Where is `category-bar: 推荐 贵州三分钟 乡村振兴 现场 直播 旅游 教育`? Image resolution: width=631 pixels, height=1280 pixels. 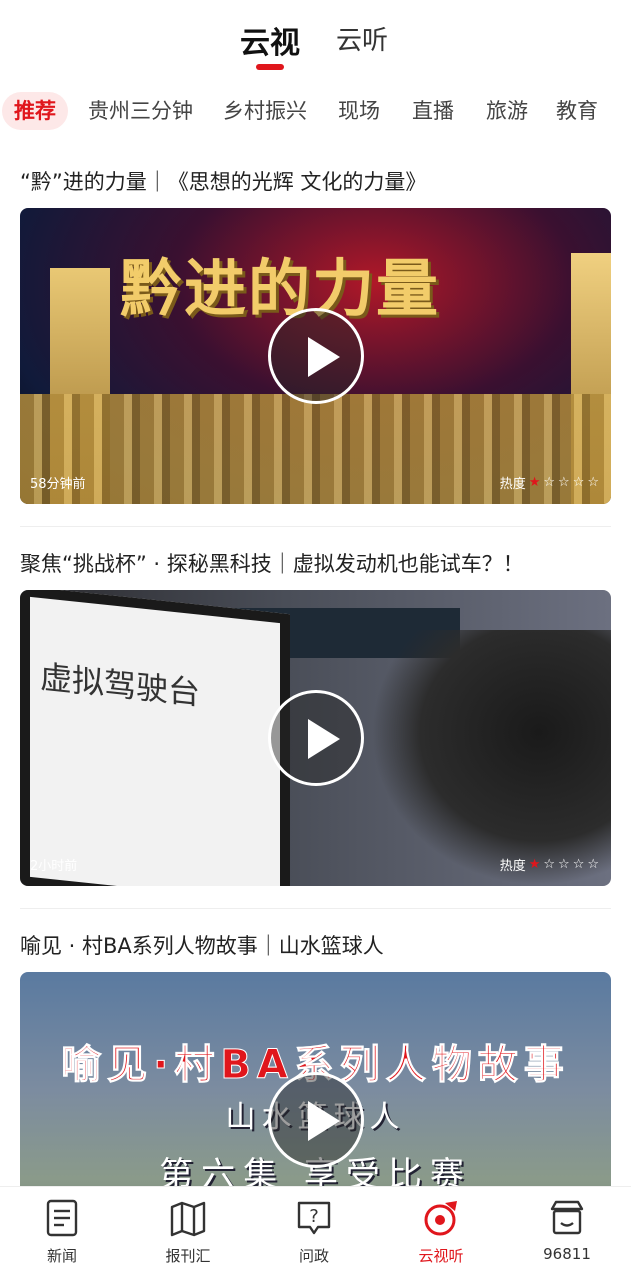 category-bar: 推荐 贵州三分钟 乡村振兴 现场 直播 旅游 教育 is located at coordinates (315, 111).